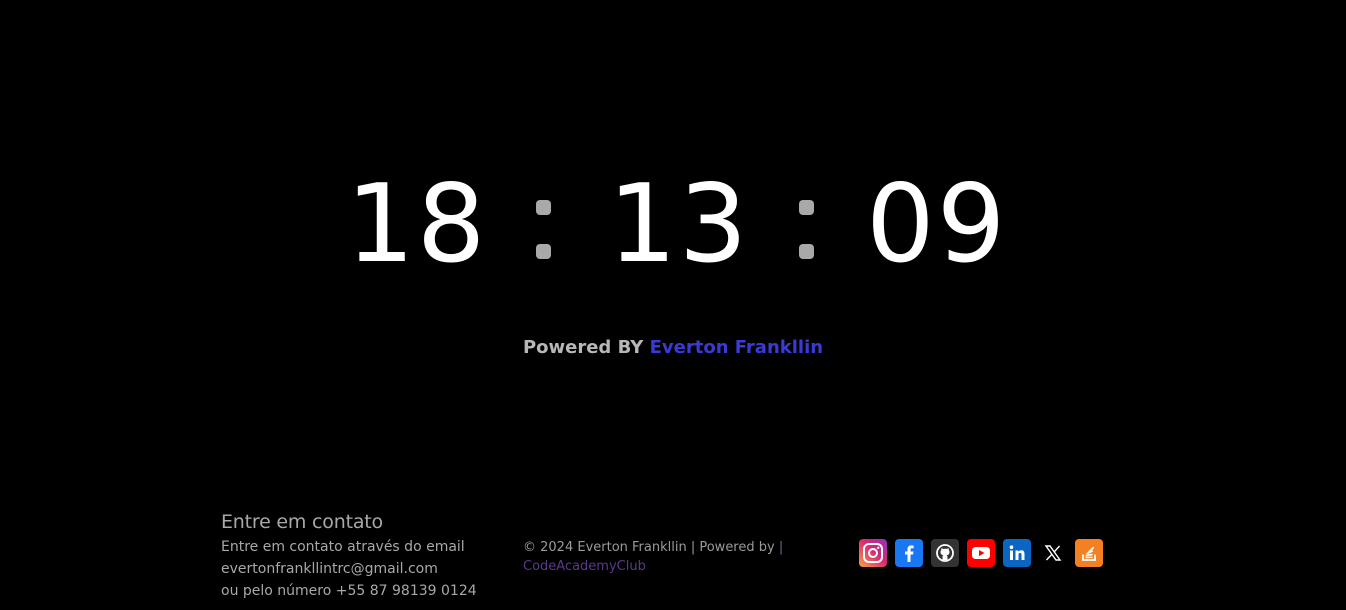 This screenshot has width=1346, height=610. Describe the element at coordinates (1017, 553) in the screenshot. I see `linkedin-icon` at that location.